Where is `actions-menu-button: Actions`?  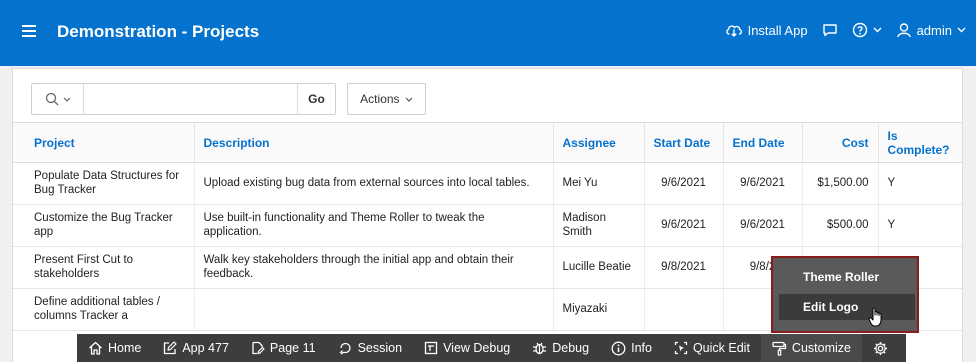 actions-menu-button: Actions is located at coordinates (386, 99).